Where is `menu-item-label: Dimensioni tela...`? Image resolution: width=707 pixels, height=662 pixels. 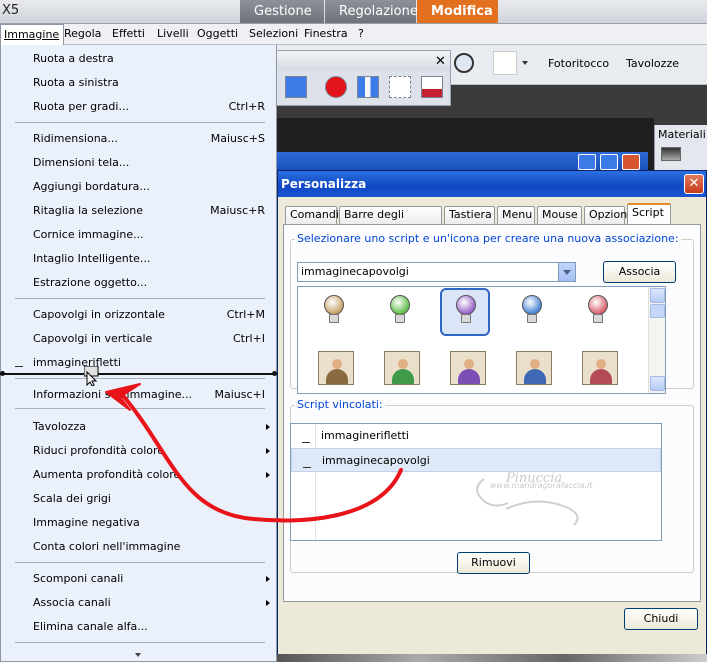 menu-item-label: Dimensioni tela... is located at coordinates (81, 162).